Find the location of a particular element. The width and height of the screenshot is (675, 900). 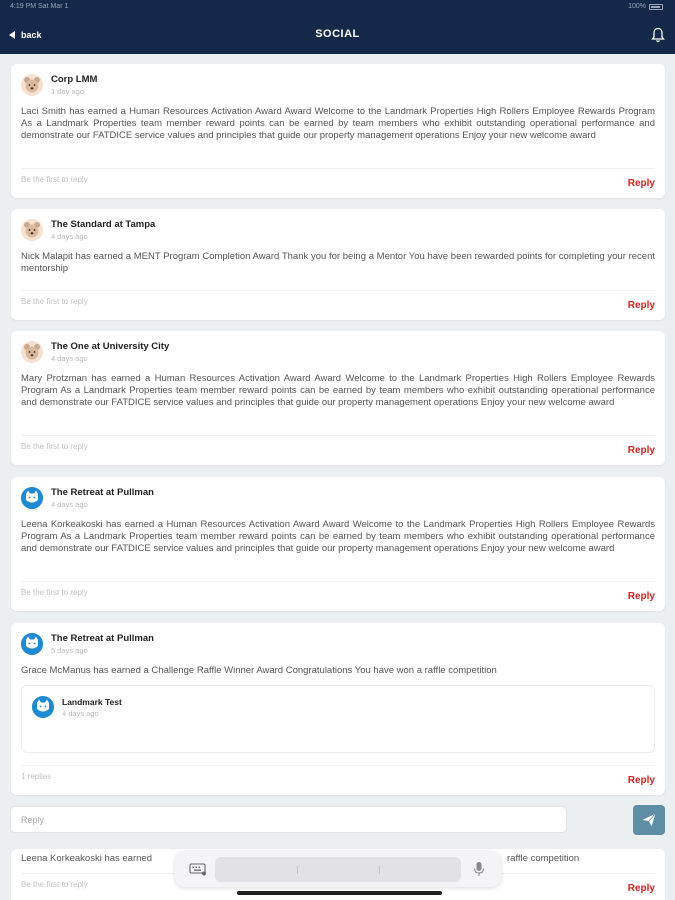

post-header: Corp LMM 1 day ago is located at coordinates (59, 87).